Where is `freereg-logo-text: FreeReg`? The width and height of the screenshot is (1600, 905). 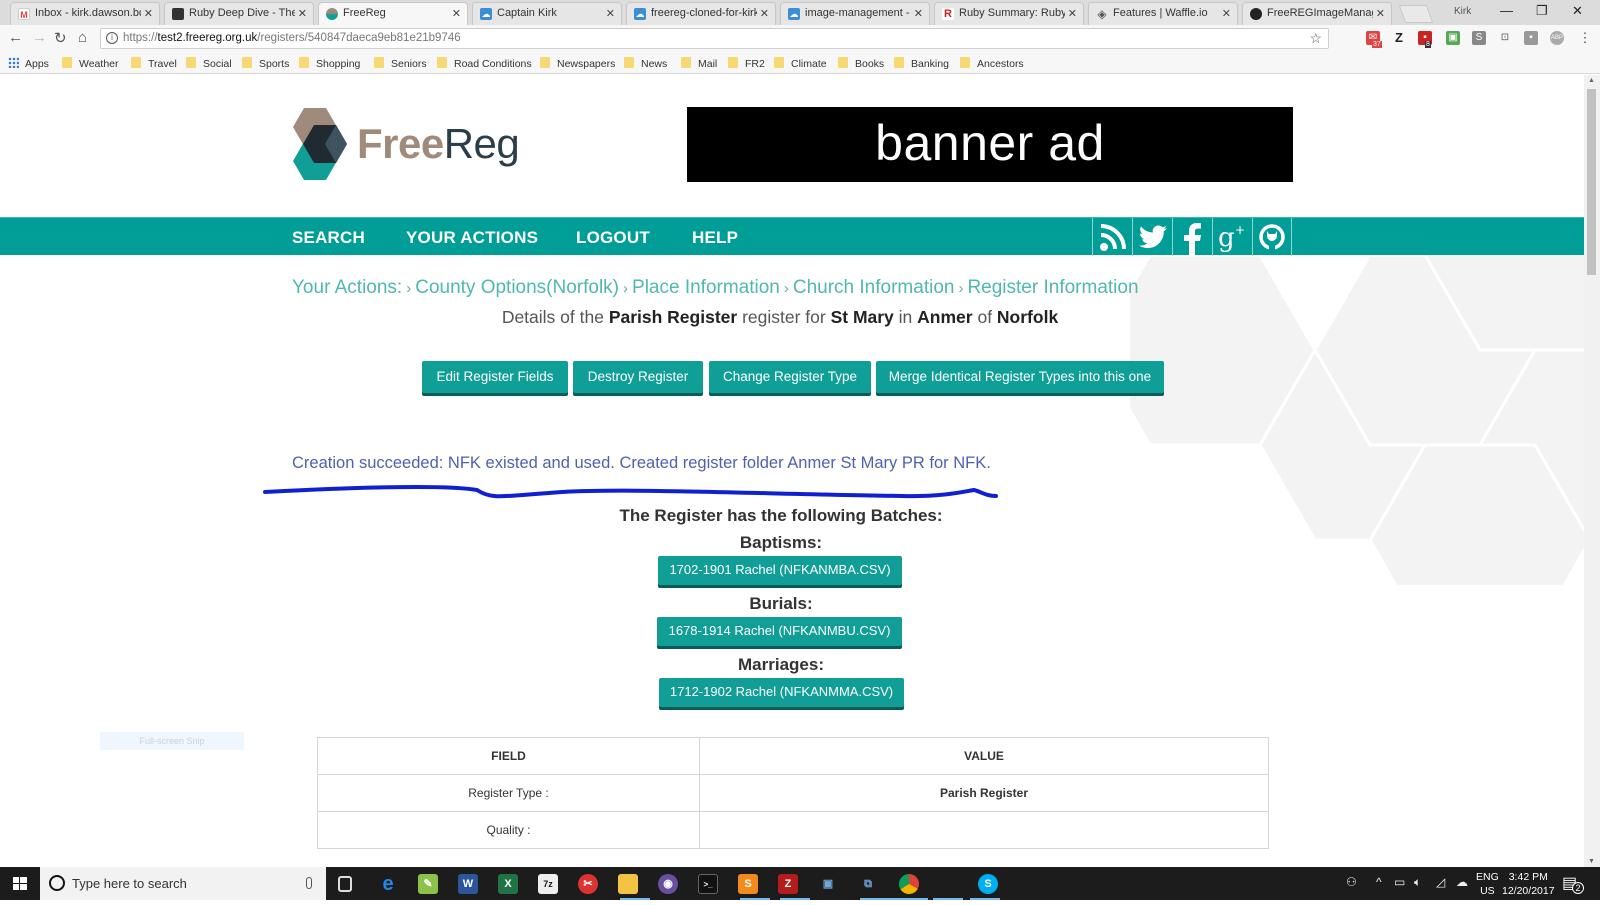
freereg-logo-text: FreeReg is located at coordinates (438, 144).